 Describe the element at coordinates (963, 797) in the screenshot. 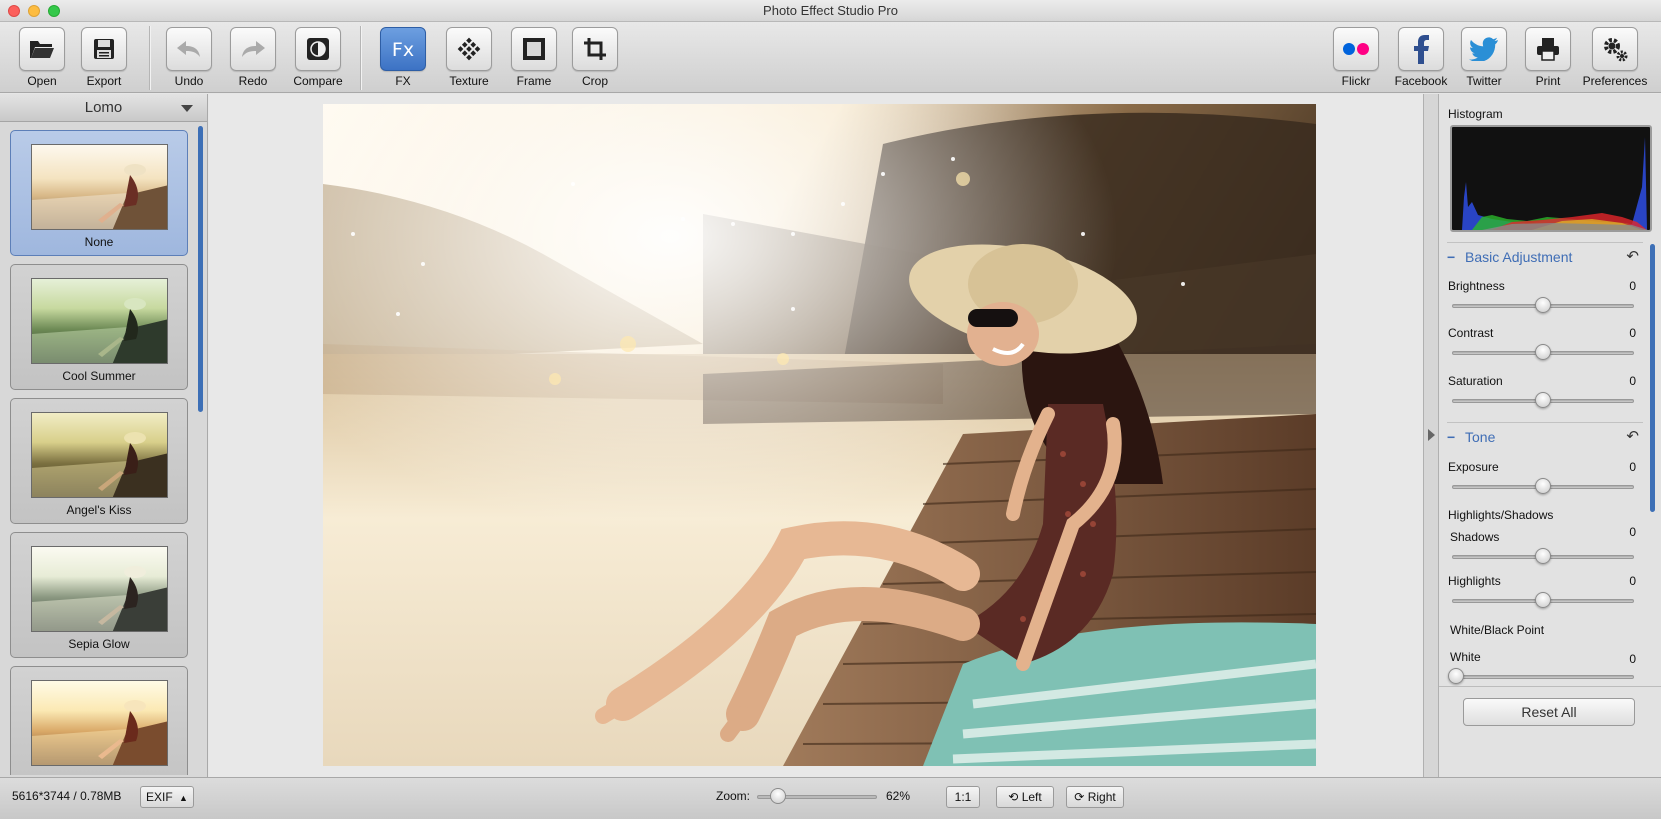

I see `actual-size-button: 1:1` at that location.